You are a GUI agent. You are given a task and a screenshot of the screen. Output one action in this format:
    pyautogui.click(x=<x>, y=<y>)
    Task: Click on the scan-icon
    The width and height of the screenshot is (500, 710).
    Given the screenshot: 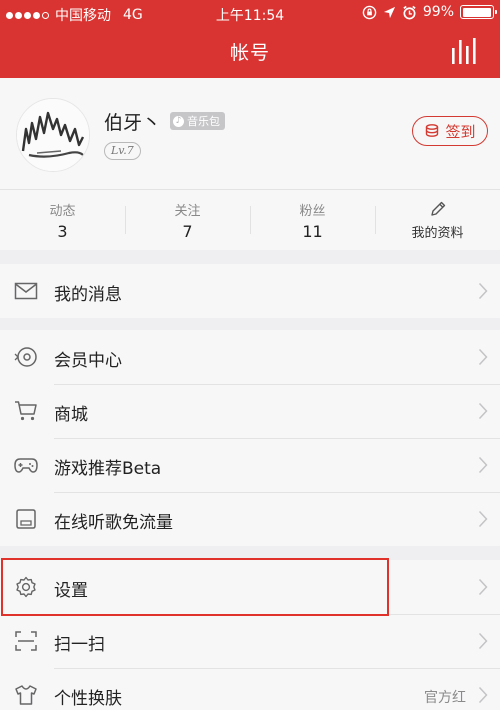 What is the action you would take?
    pyautogui.click(x=26, y=641)
    